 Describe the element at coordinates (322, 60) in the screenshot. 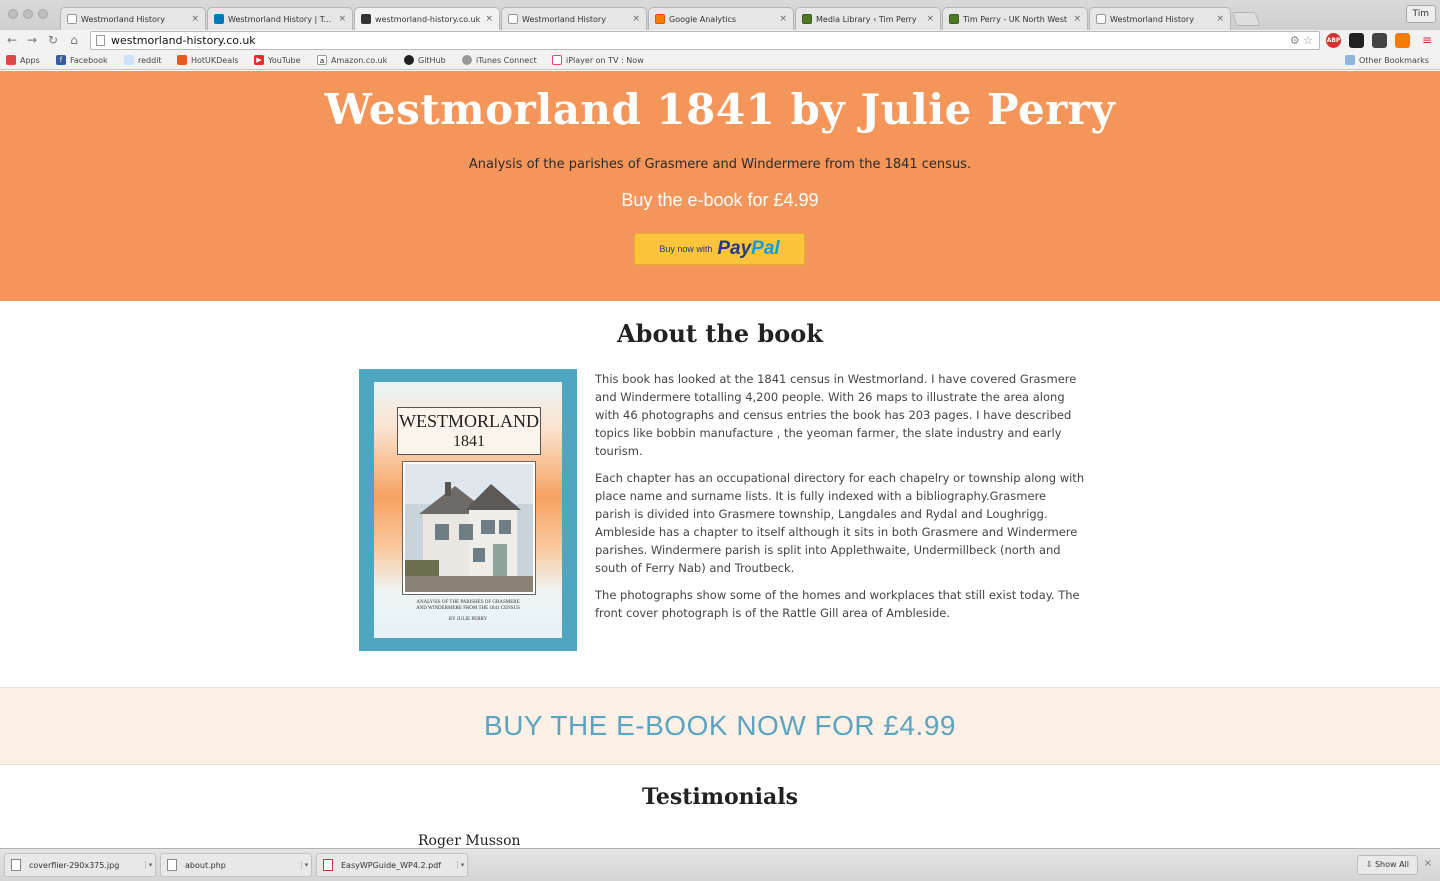

I see `amazon-icon: a` at that location.